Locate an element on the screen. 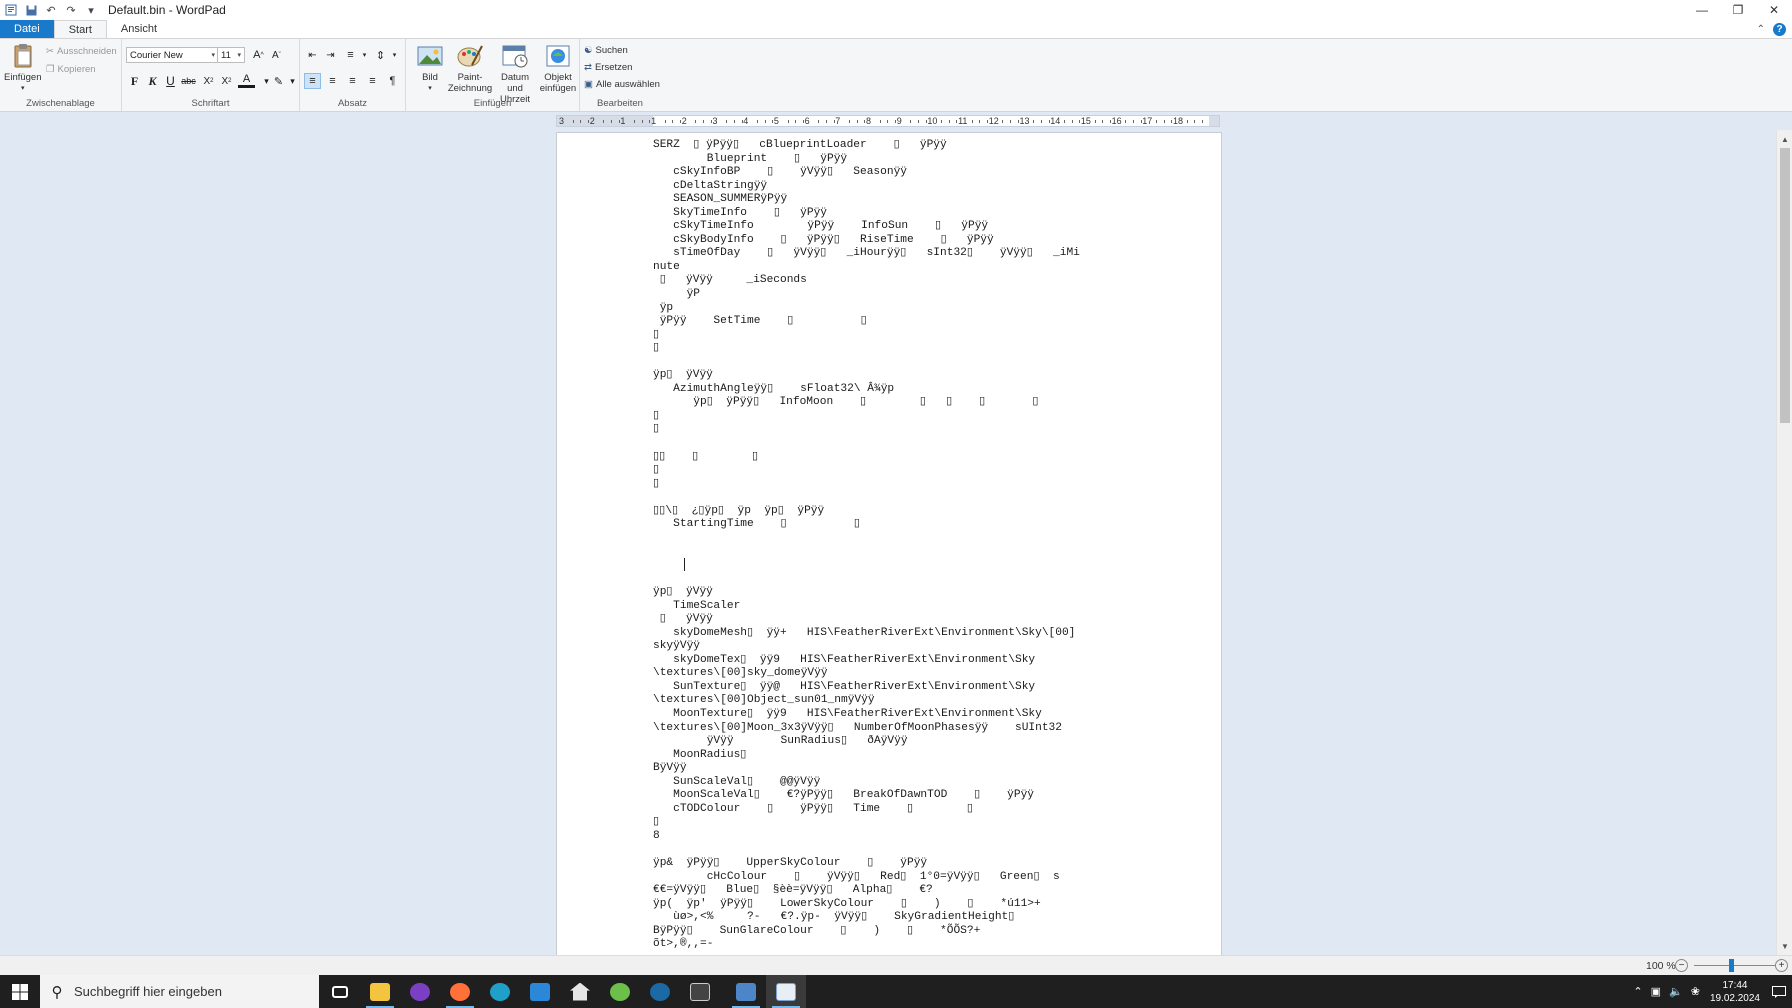 This screenshot has width=1792, height=1008. underline-button: U is located at coordinates (170, 81).